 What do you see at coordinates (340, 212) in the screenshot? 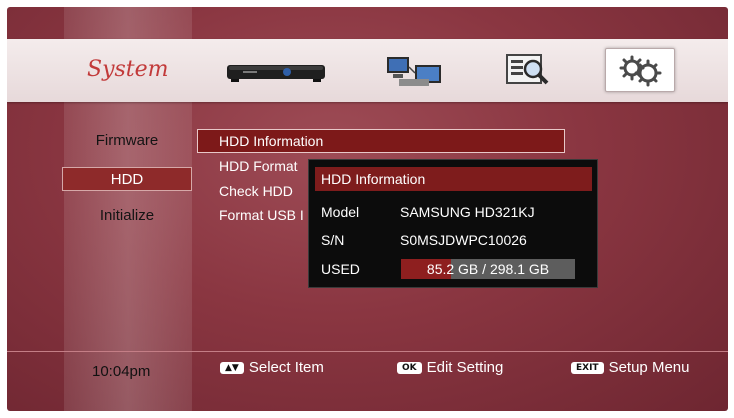
I see `model-label: Model` at bounding box center [340, 212].